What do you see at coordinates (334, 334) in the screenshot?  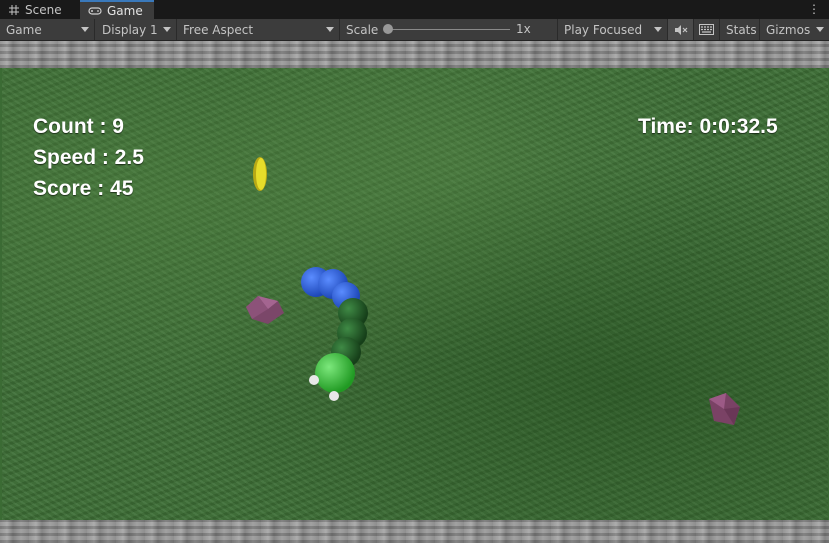 I see `snake` at bounding box center [334, 334].